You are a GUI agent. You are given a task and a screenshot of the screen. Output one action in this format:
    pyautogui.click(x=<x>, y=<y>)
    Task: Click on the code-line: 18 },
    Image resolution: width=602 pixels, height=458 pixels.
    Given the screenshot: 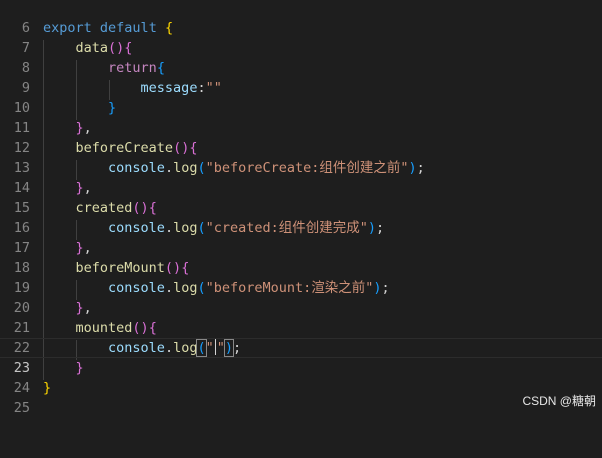 What is the action you would take?
    pyautogui.click(x=301, y=257)
    